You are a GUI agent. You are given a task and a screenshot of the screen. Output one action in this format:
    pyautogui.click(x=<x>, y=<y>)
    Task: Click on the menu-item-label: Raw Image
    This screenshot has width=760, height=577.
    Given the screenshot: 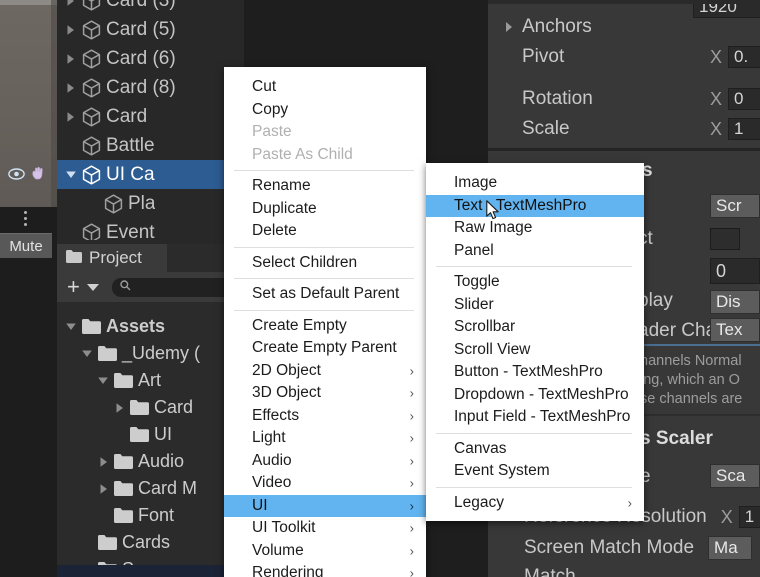 What is the action you would take?
    pyautogui.click(x=493, y=228)
    